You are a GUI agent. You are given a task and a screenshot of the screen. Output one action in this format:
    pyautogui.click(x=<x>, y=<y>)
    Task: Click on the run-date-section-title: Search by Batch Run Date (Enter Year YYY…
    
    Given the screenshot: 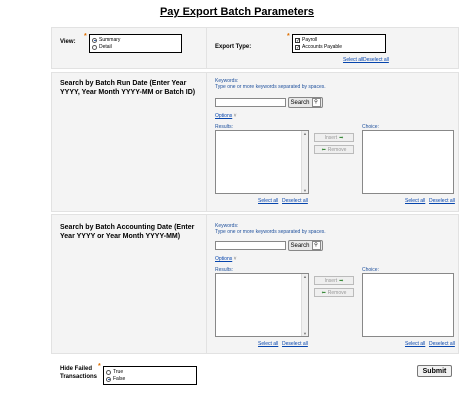 What is the action you would take?
    pyautogui.click(x=128, y=88)
    